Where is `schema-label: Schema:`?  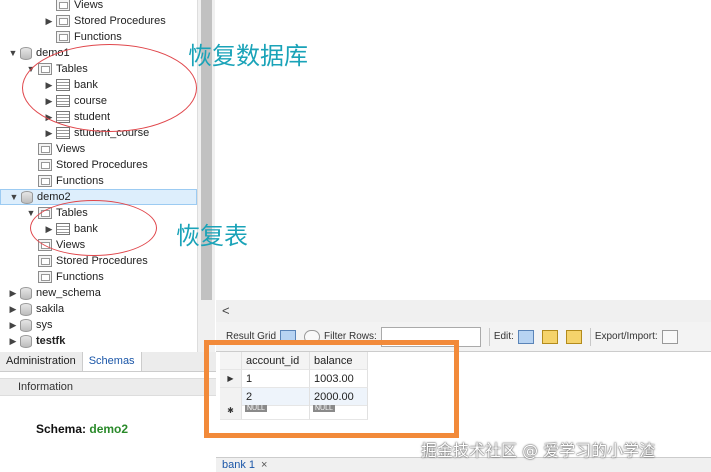 schema-label: Schema: is located at coordinates (61, 429).